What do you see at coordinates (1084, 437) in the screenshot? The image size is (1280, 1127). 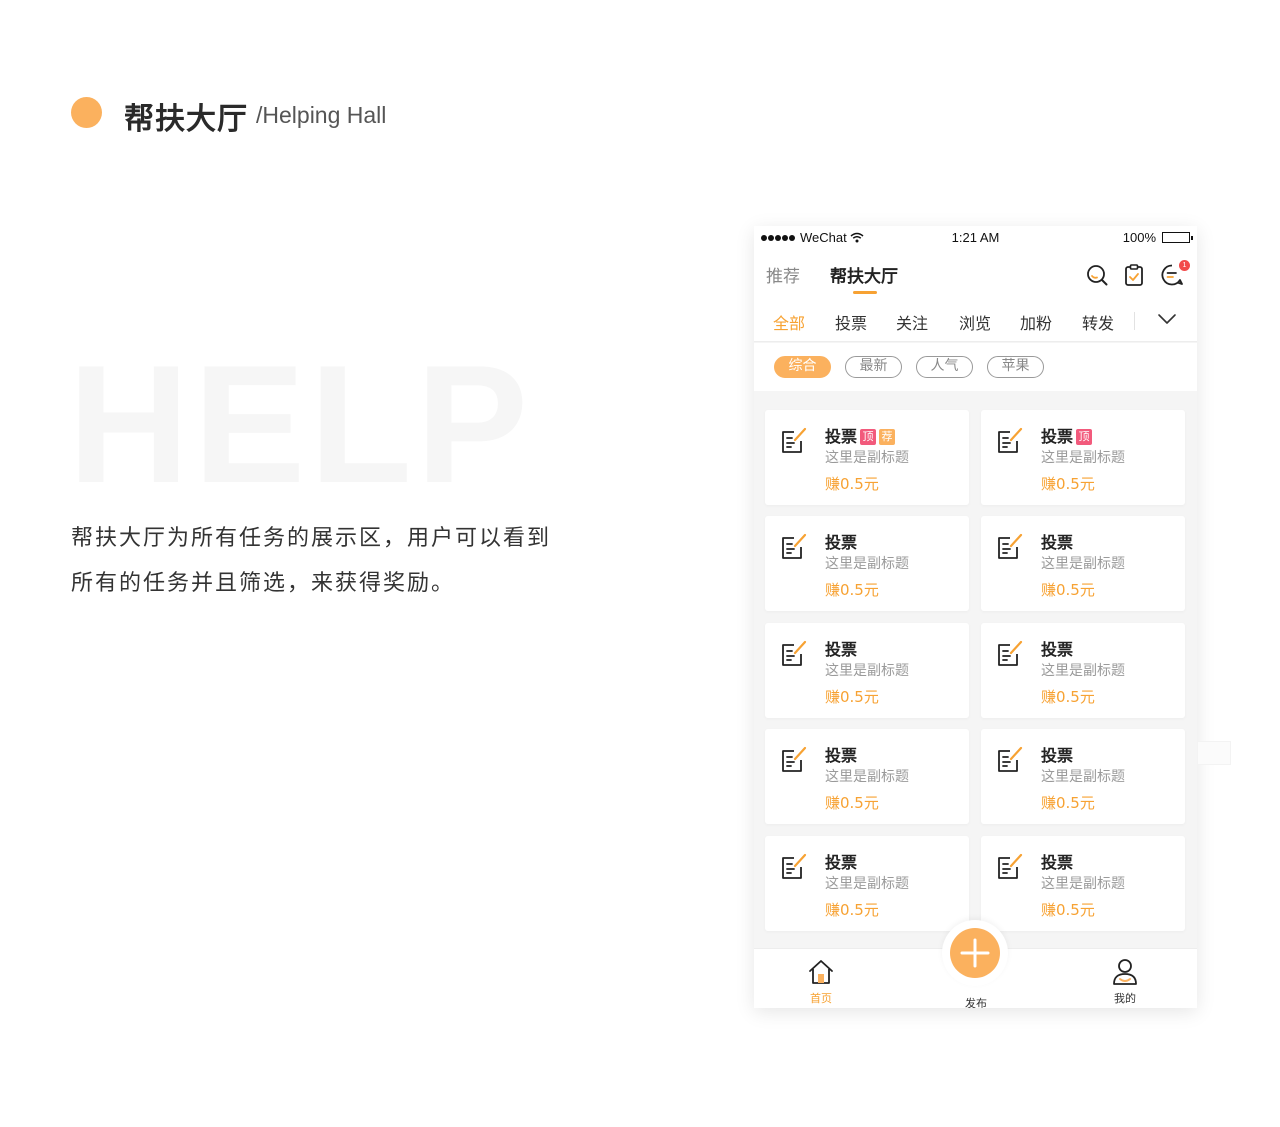 I see `tag-top: 顶` at bounding box center [1084, 437].